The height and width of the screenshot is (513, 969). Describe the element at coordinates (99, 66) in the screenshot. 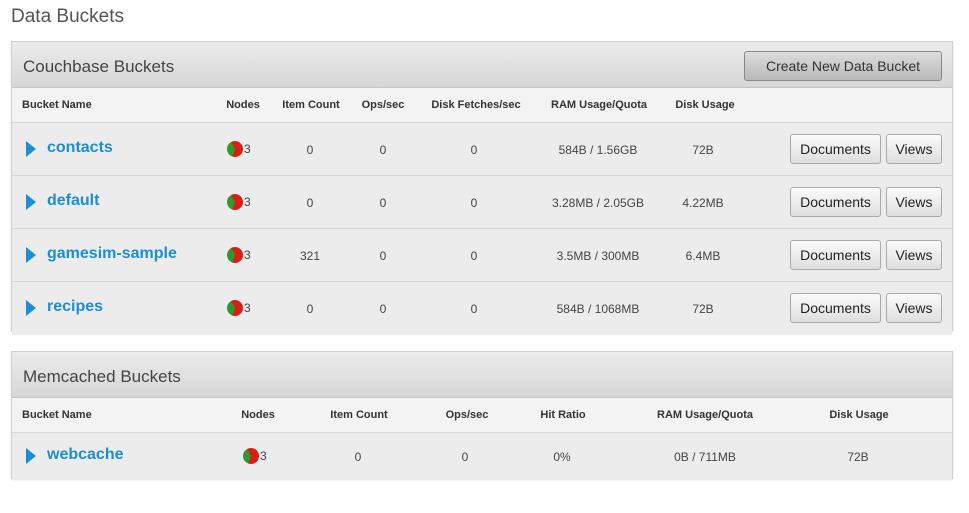

I see `couchbase-panel-title: Couchbase Buckets` at that location.